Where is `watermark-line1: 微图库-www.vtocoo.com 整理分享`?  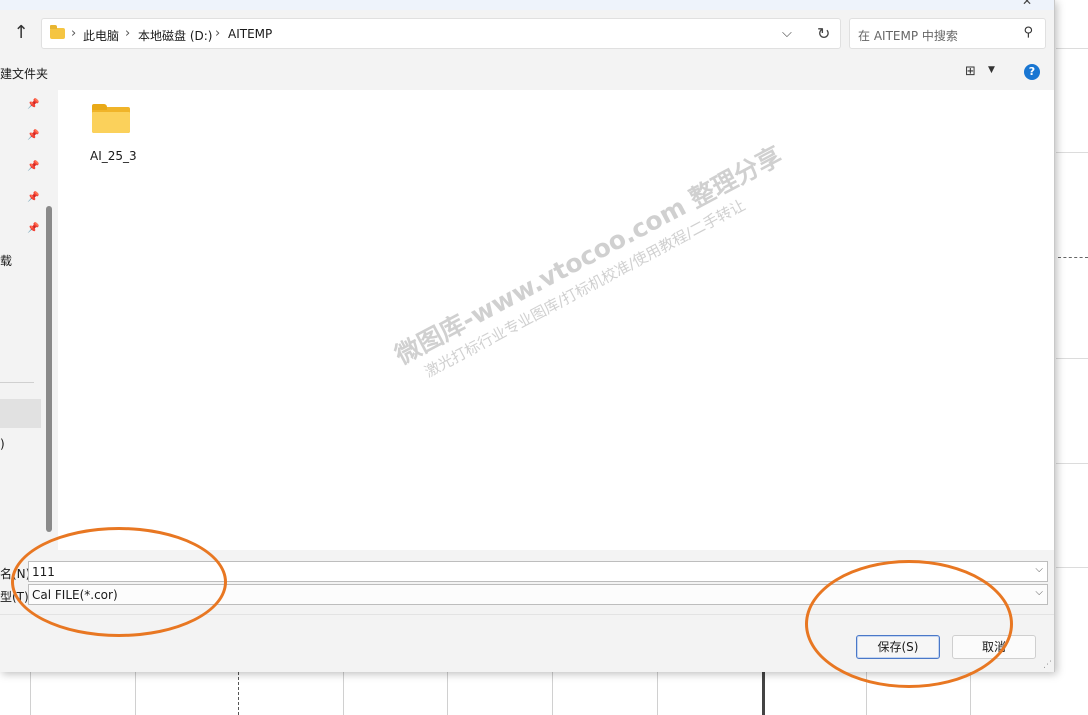 watermark-line1: 微图库-www.vtocoo.com 整理分享 is located at coordinates (588, 255).